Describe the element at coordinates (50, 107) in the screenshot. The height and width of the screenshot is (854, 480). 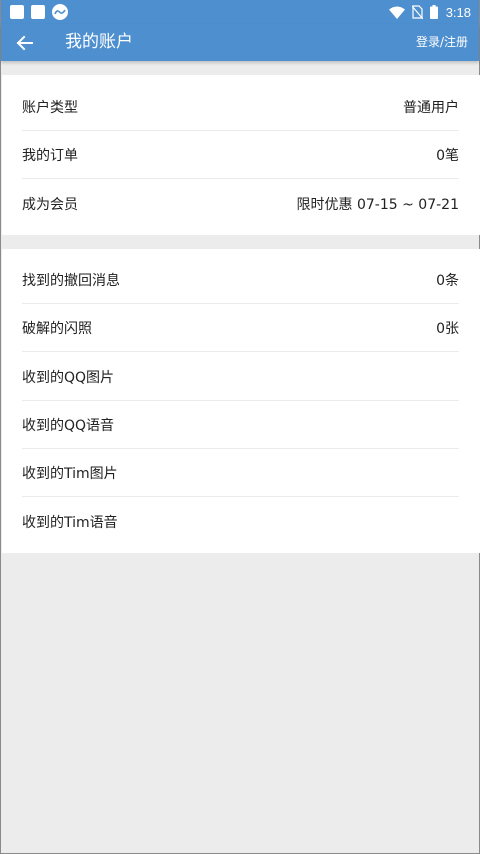
I see `row-label: 账户类型` at that location.